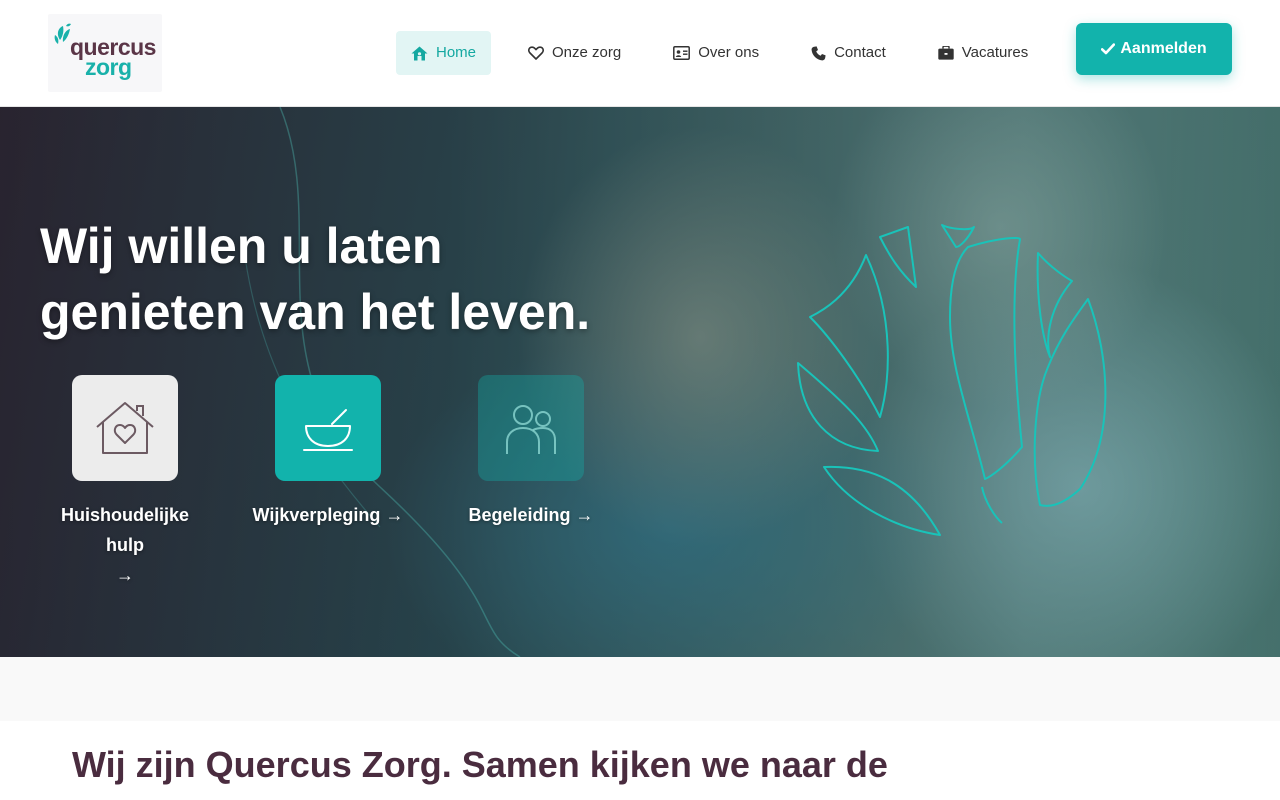  Describe the element at coordinates (536, 53) in the screenshot. I see `heart-icon` at that location.